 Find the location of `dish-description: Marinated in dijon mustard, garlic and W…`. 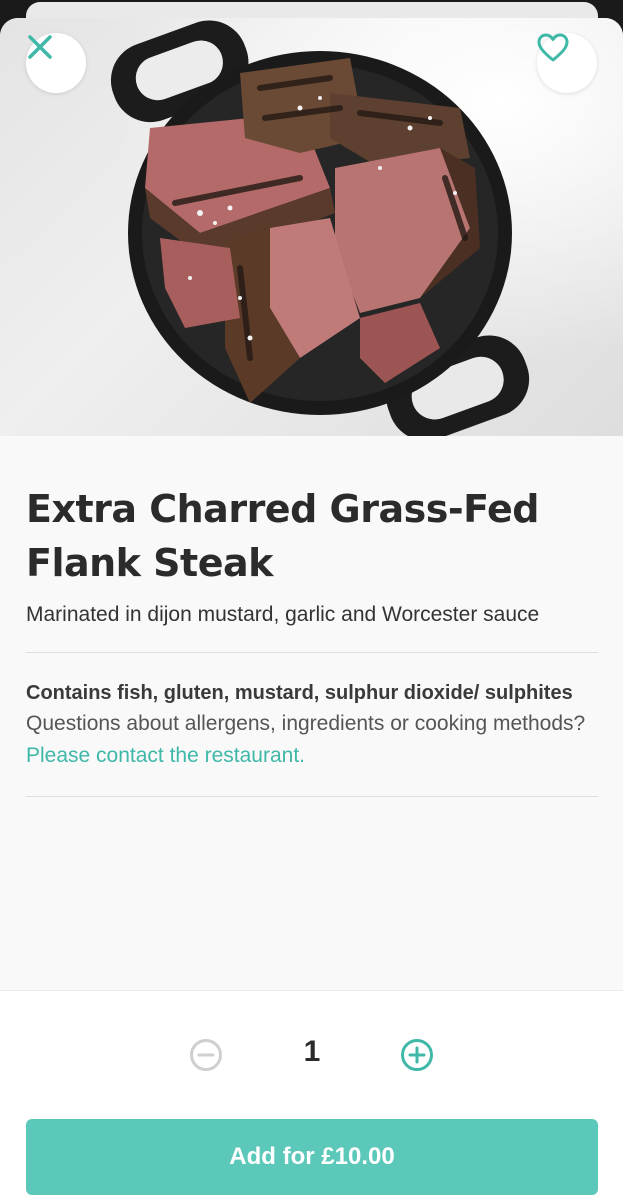

dish-description: Marinated in dijon mustard, garlic and W… is located at coordinates (283, 614).